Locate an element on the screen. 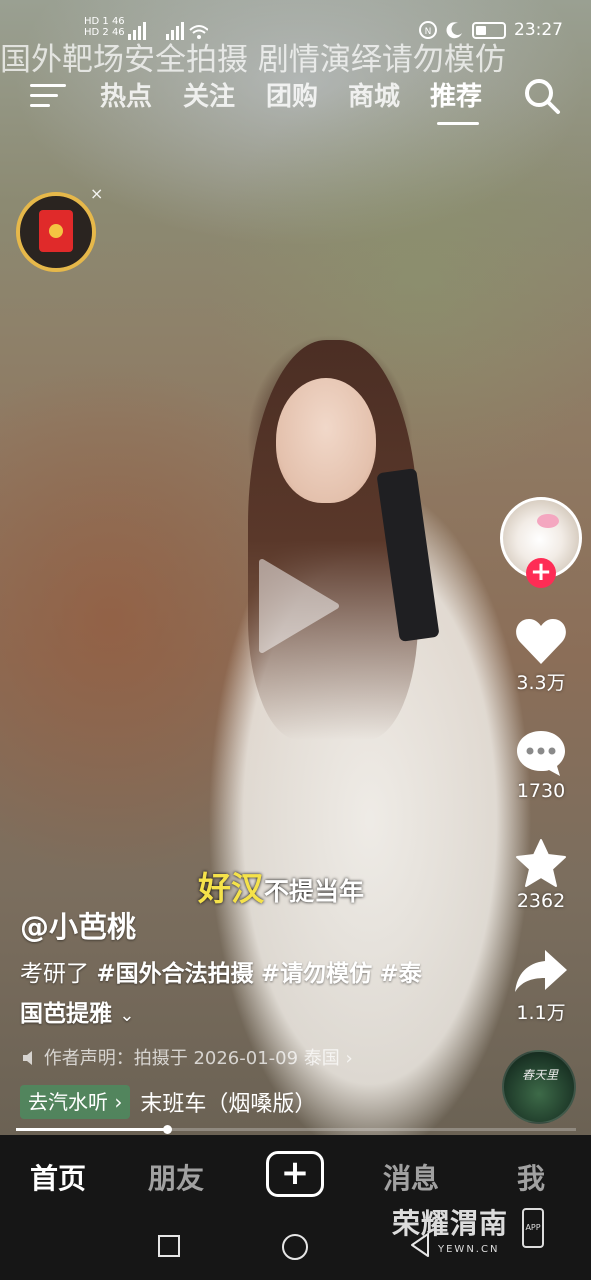  share-button: 1.1万 is located at coordinates (541, 985).